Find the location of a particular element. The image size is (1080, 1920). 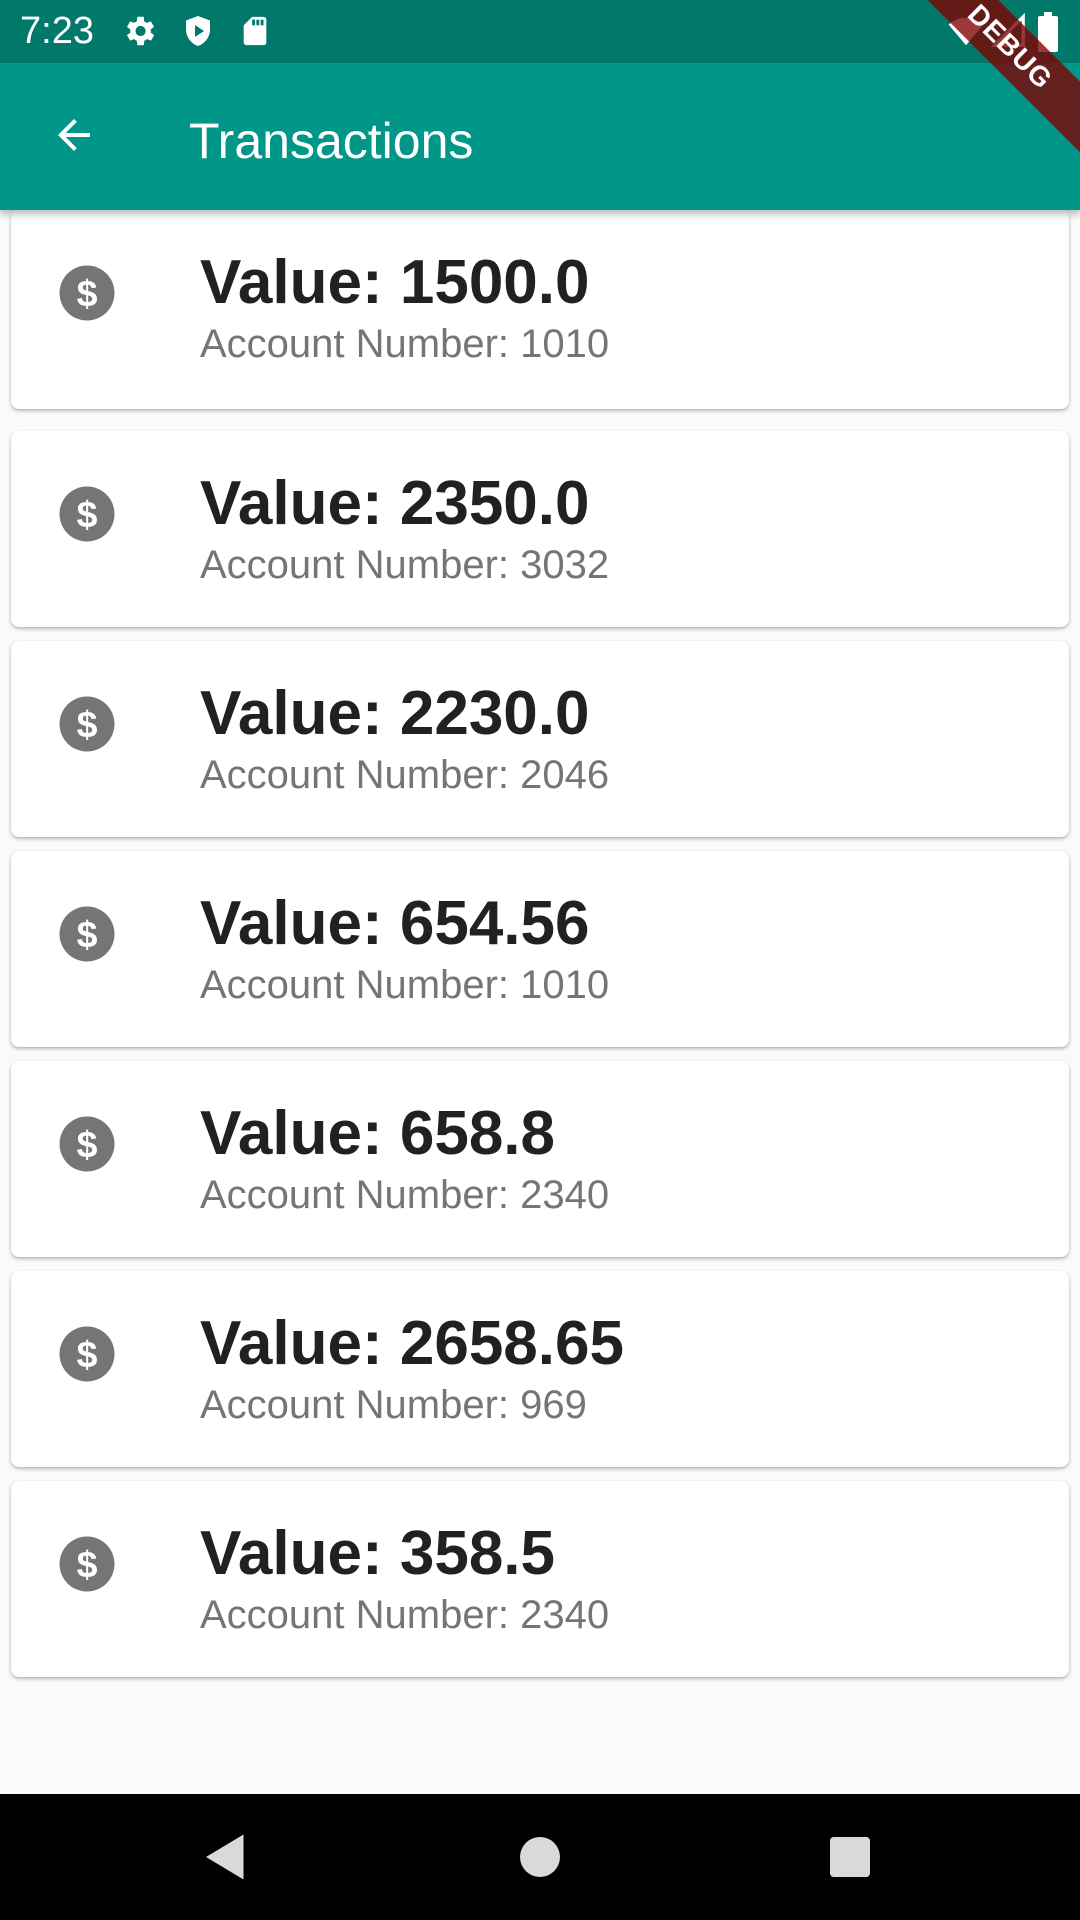

transaction-card: $ Value: 358.5 Account Number: 2340 is located at coordinates (540, 1579).